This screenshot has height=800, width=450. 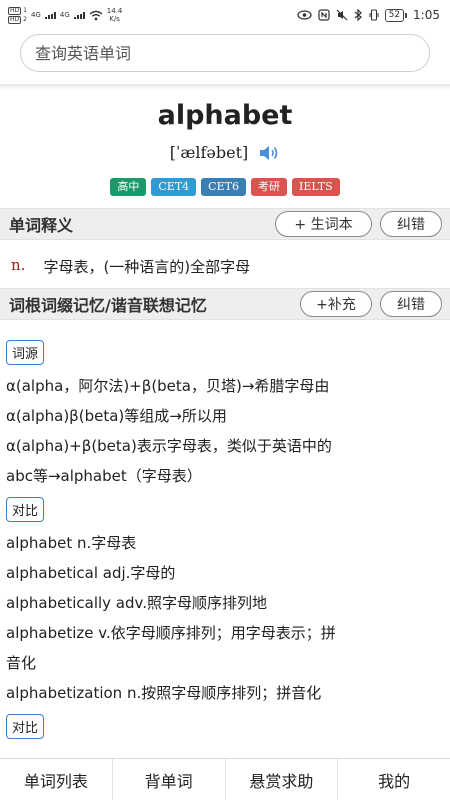 What do you see at coordinates (108, 305) in the screenshot?
I see `memory-section-title: 词根词缀记忆/谐音联想记忆` at bounding box center [108, 305].